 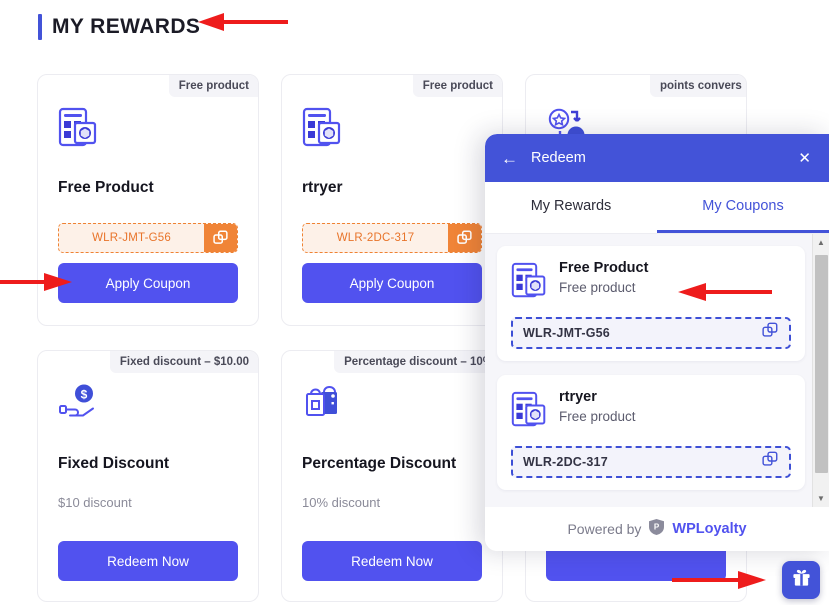 What do you see at coordinates (821, 242) in the screenshot?
I see `scroll-up-icon: ▲` at bounding box center [821, 242].